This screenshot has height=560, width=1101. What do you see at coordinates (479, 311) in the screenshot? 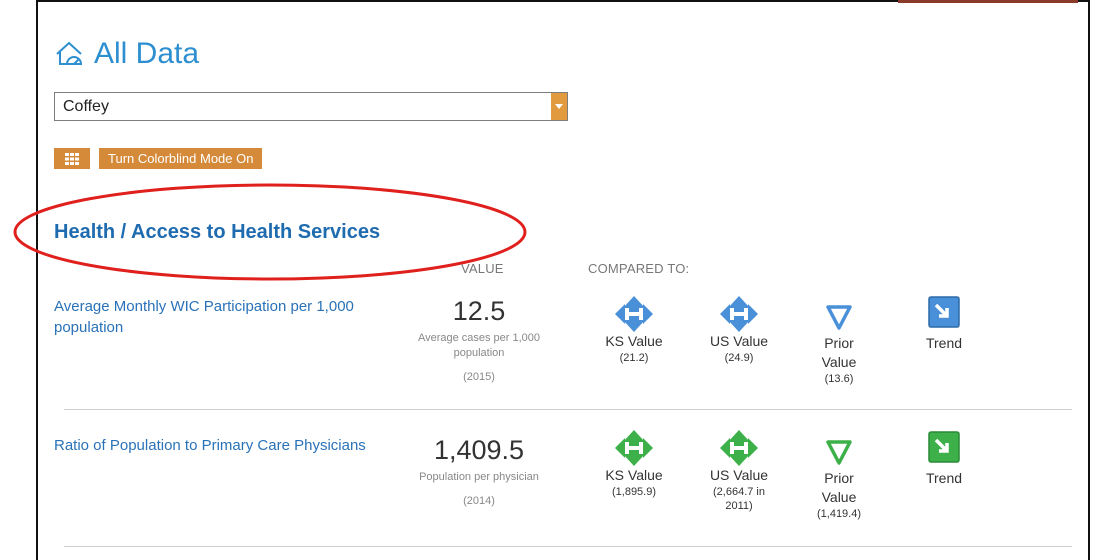
I see `indicator-value: 12.5` at bounding box center [479, 311].